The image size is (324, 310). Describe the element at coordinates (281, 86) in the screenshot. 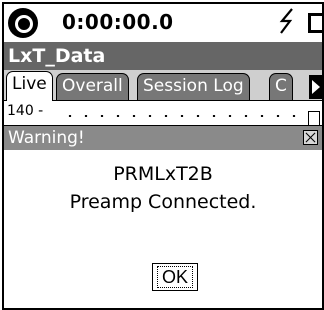

I see `tab-c: C` at that location.